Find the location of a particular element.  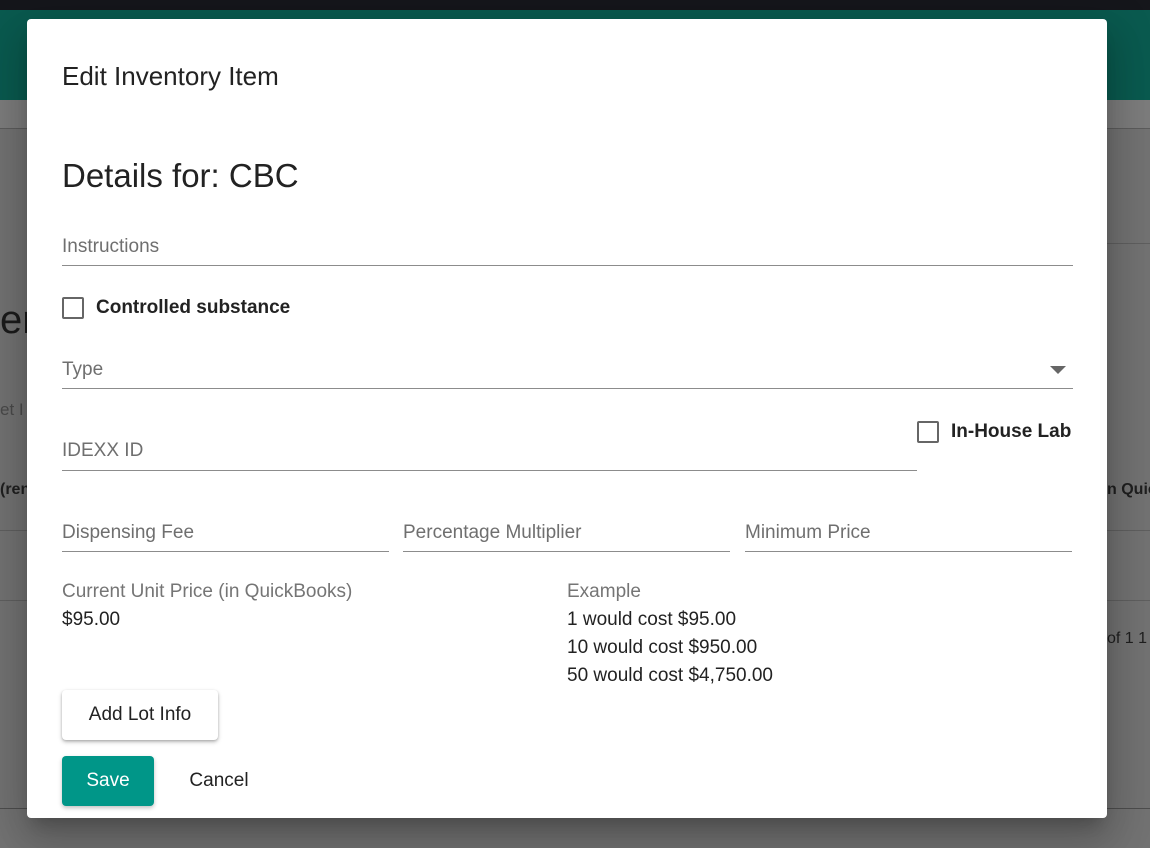

minimum-price-label: Minimum Price is located at coordinates (808, 532).